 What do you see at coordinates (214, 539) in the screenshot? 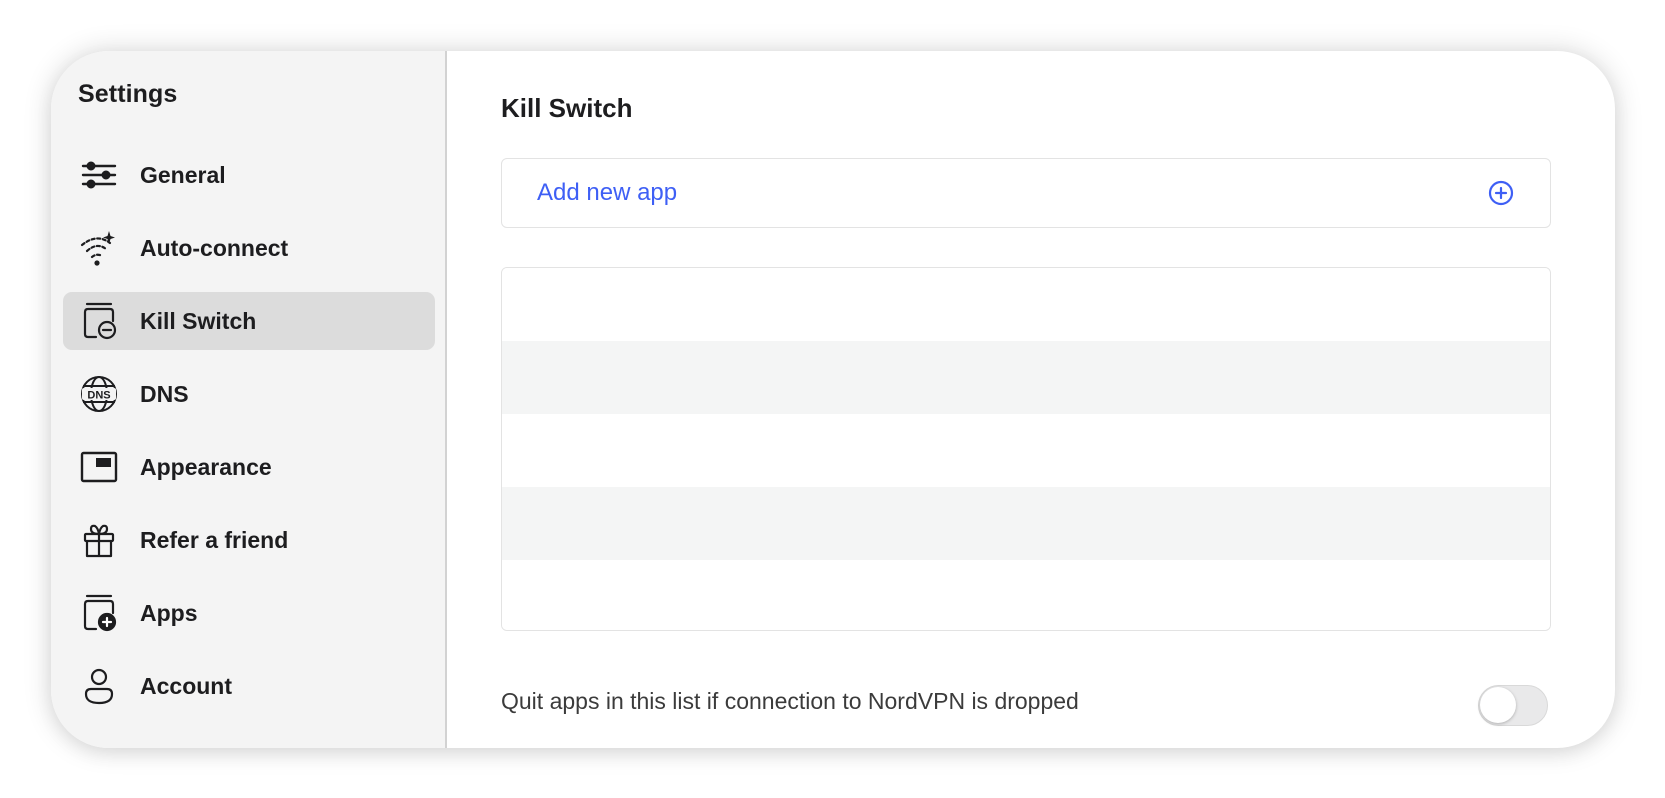
I see `sidebar-item-label: Refer a friend` at bounding box center [214, 539].